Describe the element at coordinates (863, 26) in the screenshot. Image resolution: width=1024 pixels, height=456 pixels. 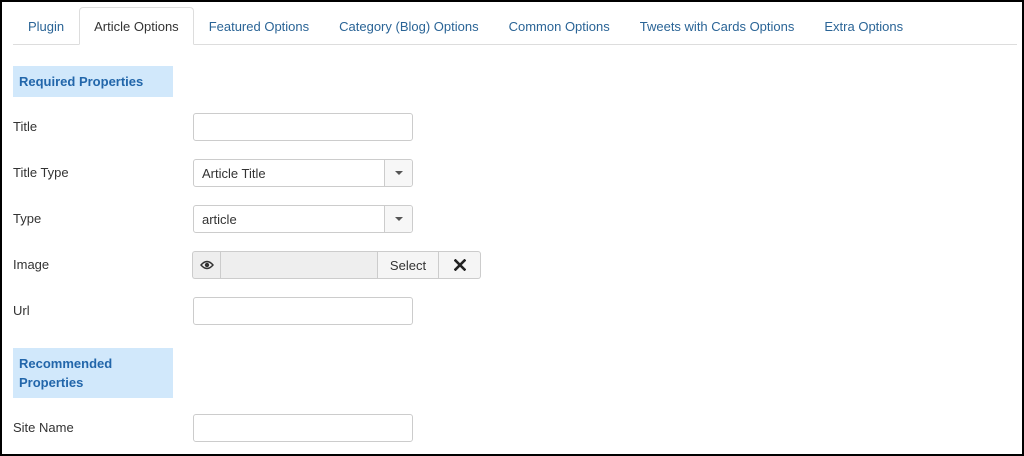
I see `tab-extra-options: Extra Options` at that location.